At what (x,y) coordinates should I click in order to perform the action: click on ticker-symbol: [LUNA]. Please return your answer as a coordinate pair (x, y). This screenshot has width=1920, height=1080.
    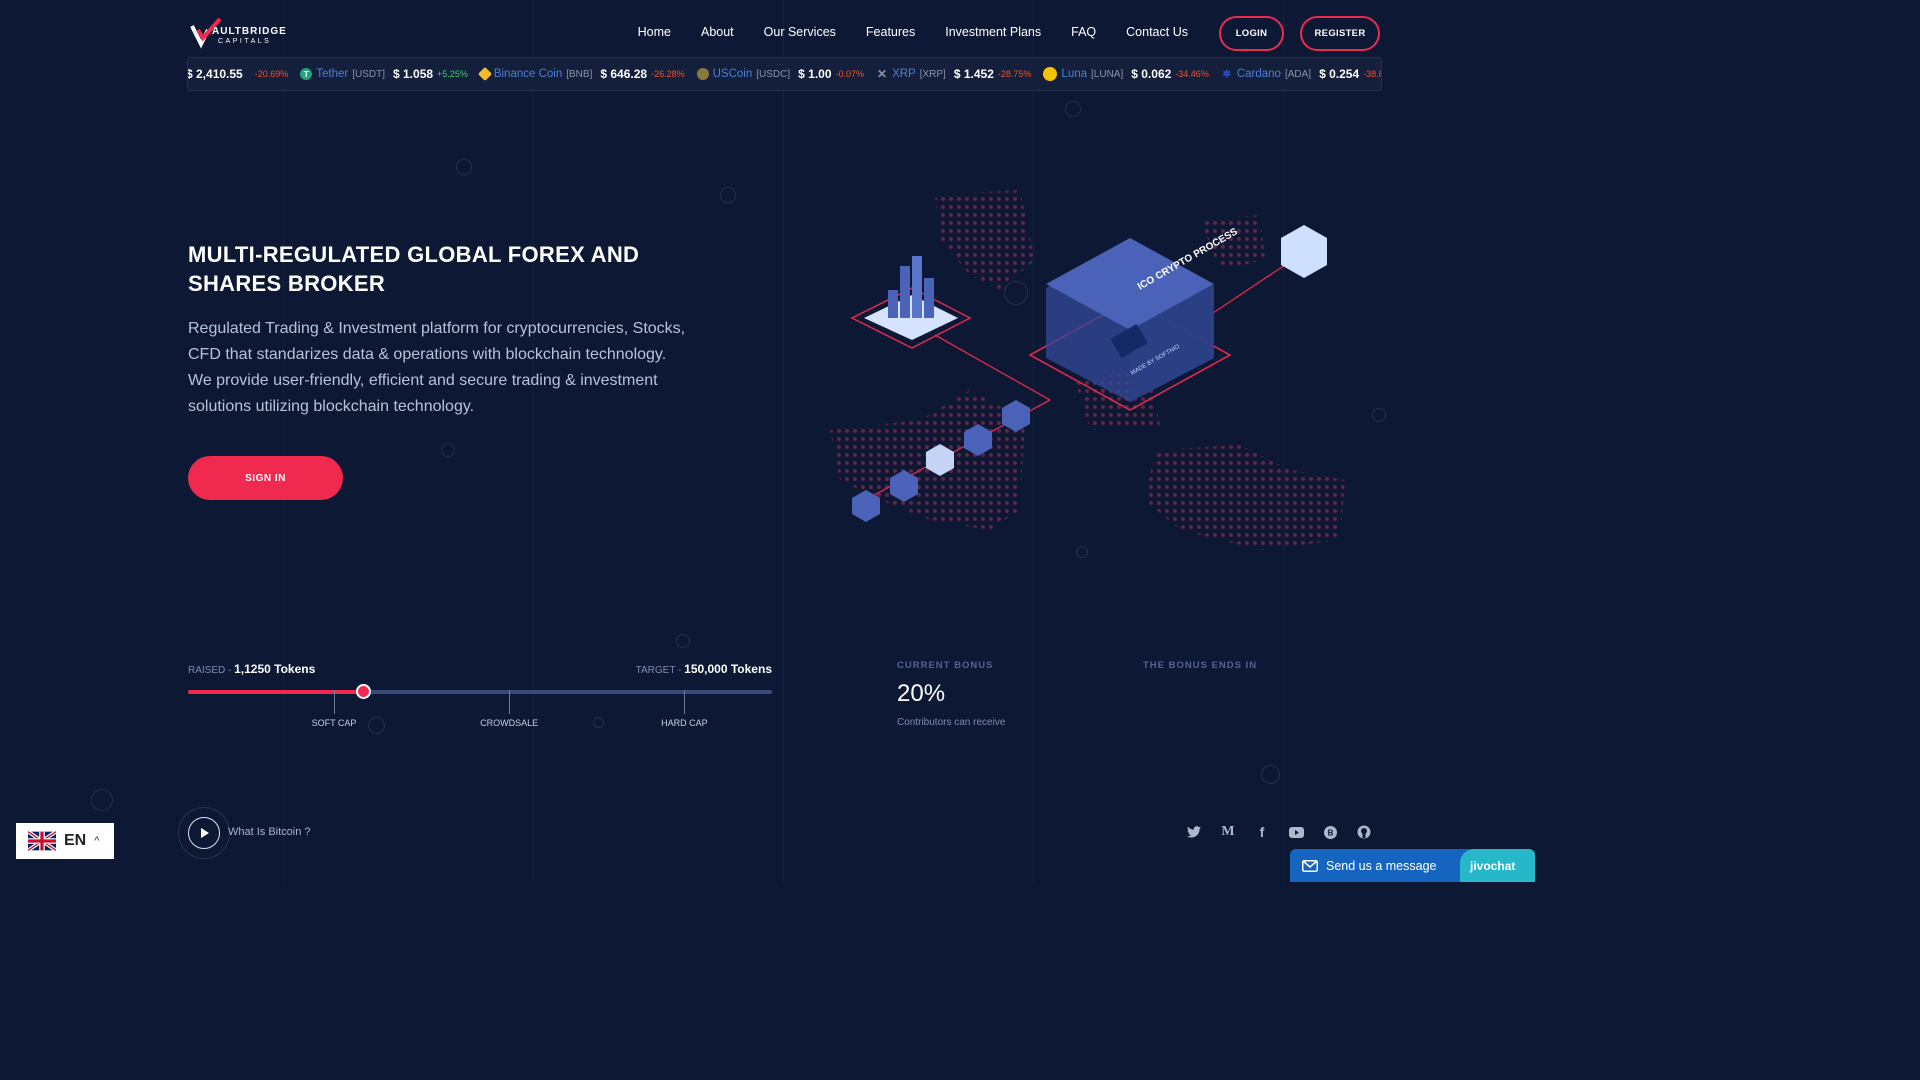
    Looking at the image, I should click on (1107, 74).